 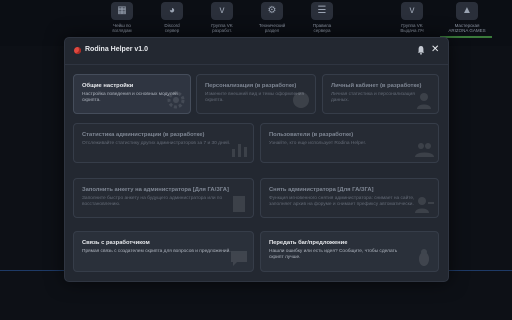 What do you see at coordinates (424, 101) in the screenshot?
I see `user-icon` at bounding box center [424, 101].